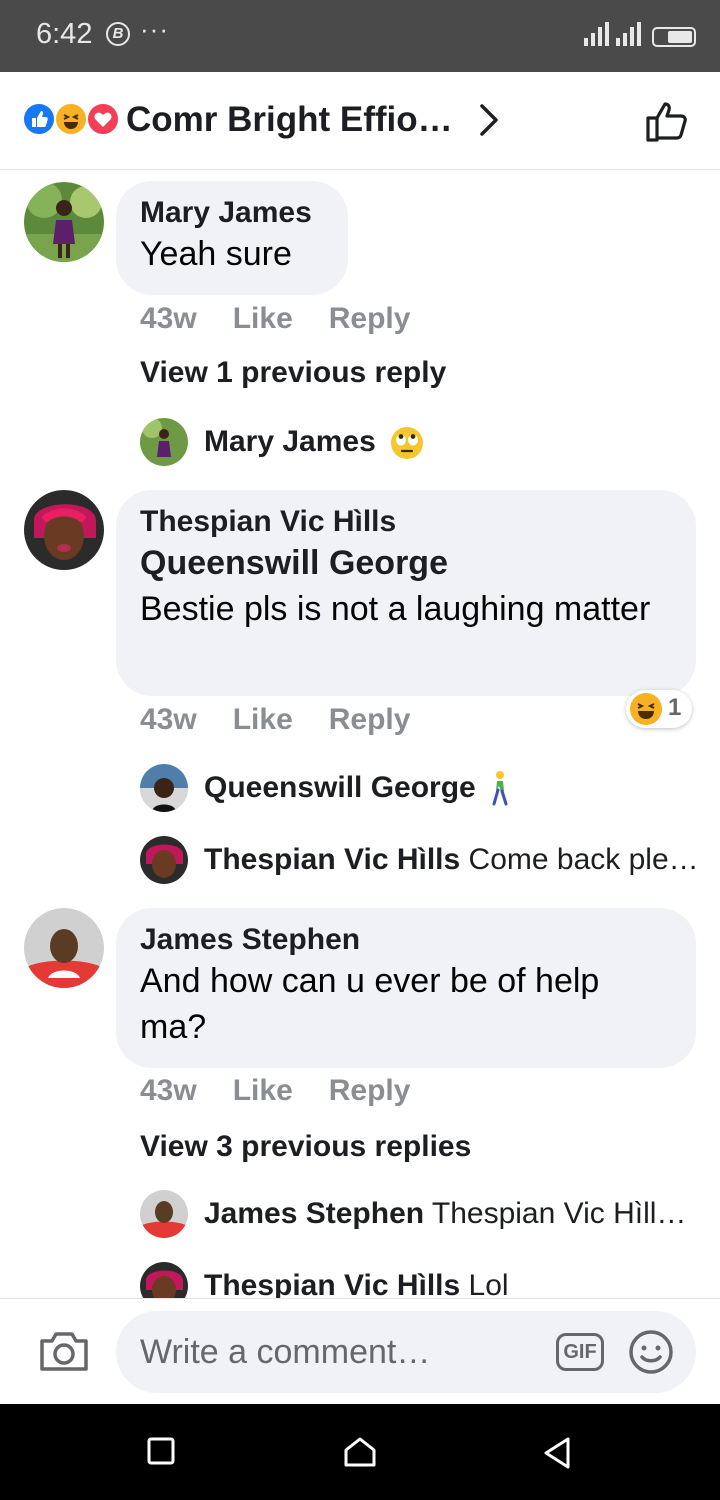 Image resolution: width=720 pixels, height=1500 pixels. I want to click on reply-author: Mary James, so click(290, 441).